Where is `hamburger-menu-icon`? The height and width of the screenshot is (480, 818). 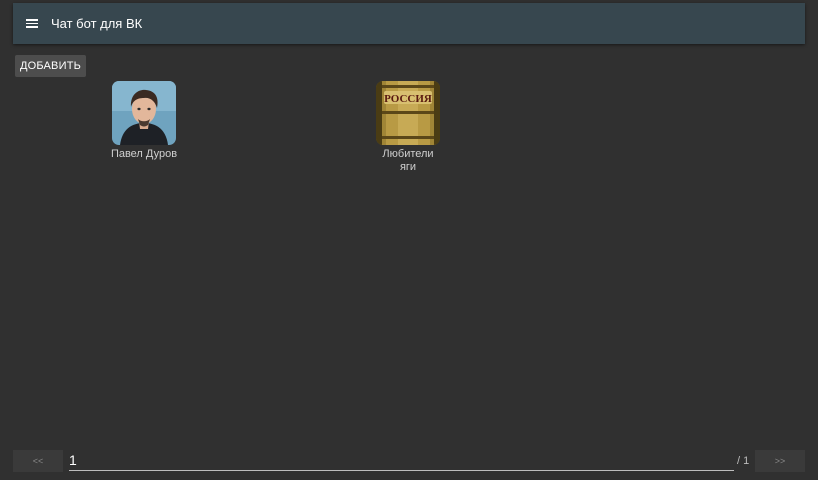 hamburger-menu-icon is located at coordinates (32, 23).